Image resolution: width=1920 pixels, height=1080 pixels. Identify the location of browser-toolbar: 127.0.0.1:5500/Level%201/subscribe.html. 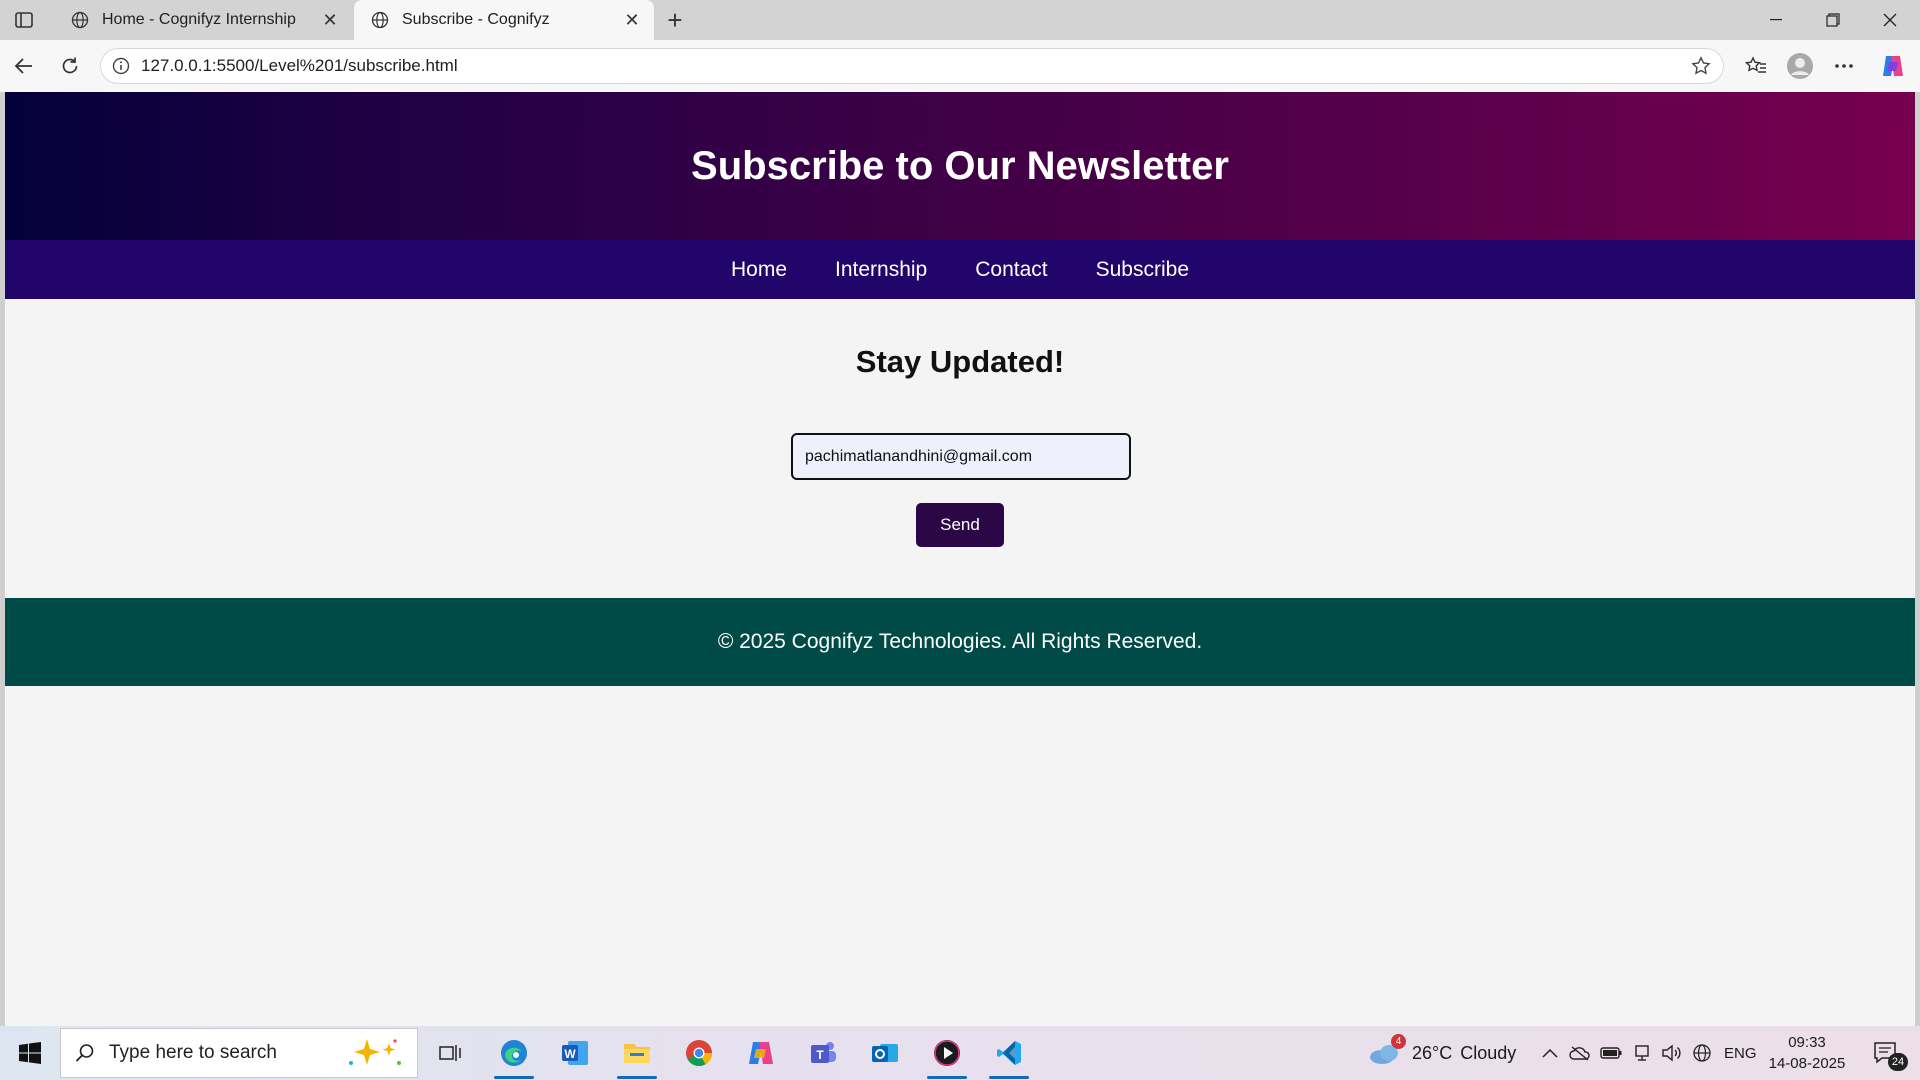
(960, 66).